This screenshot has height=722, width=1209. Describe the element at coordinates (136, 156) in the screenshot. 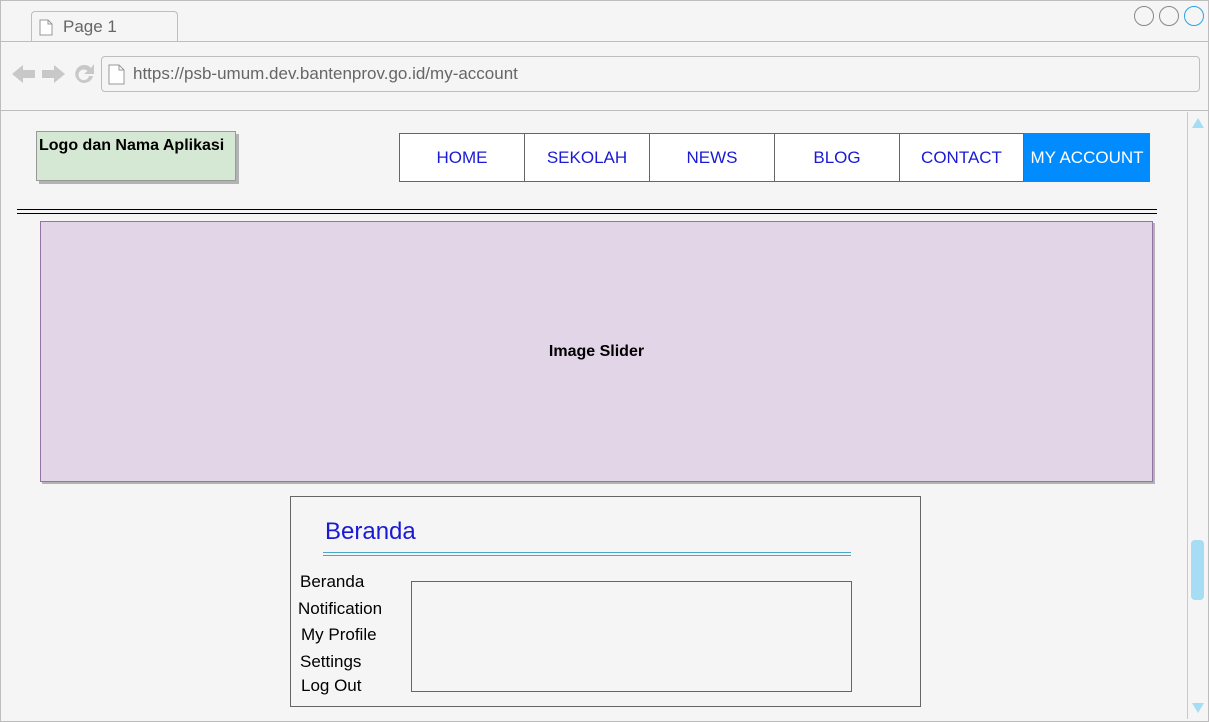

I see `app-logo: Logo dan Nama Aplikasi` at that location.